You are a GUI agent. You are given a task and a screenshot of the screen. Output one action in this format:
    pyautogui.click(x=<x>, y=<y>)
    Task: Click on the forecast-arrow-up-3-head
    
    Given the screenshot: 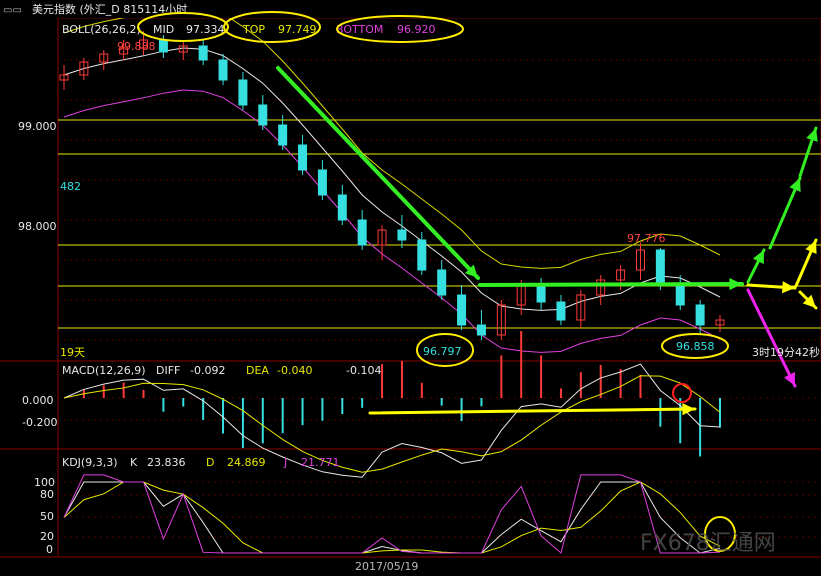 What is the action you would take?
    pyautogui.click(x=812, y=135)
    